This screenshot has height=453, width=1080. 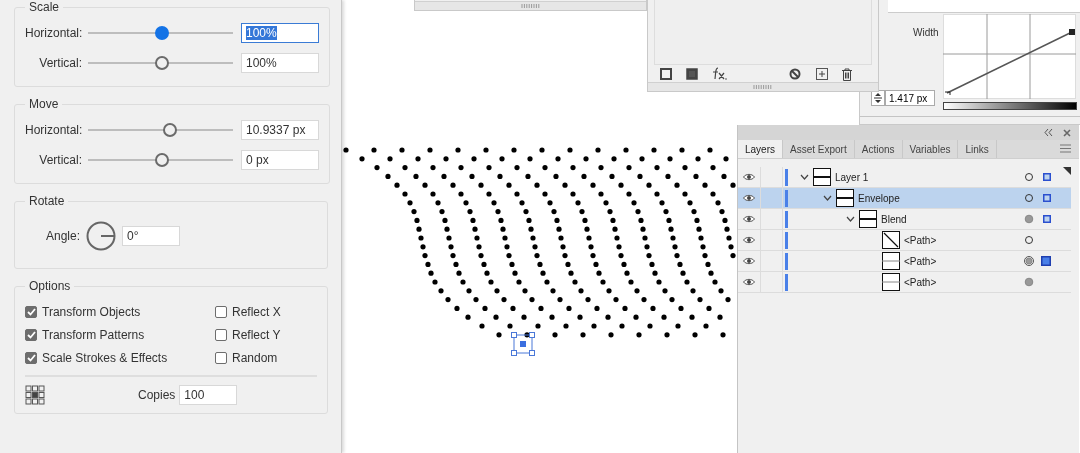 What do you see at coordinates (523, 344) in the screenshot?
I see `selection-handles-icon` at bounding box center [523, 344].